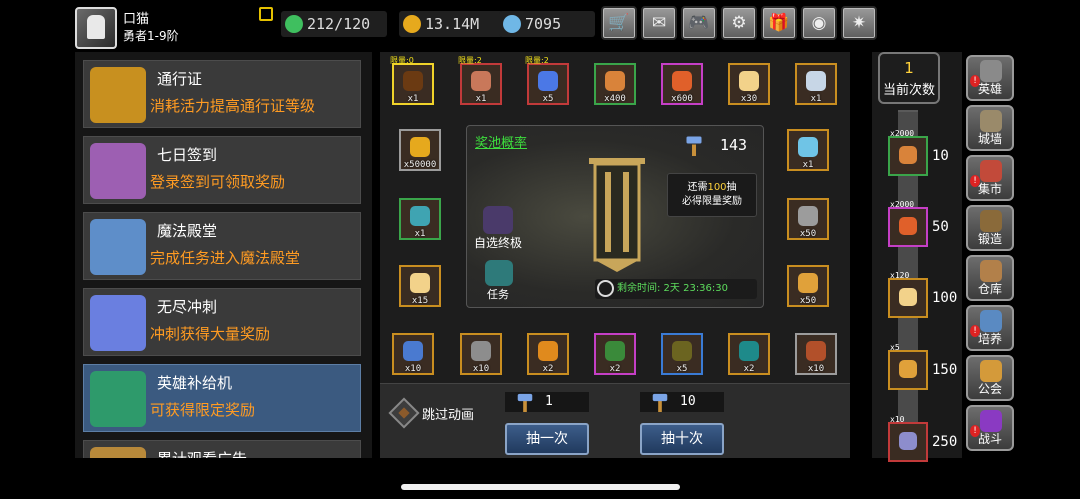  I want to click on nav-flask: 培养!, so click(990, 328).